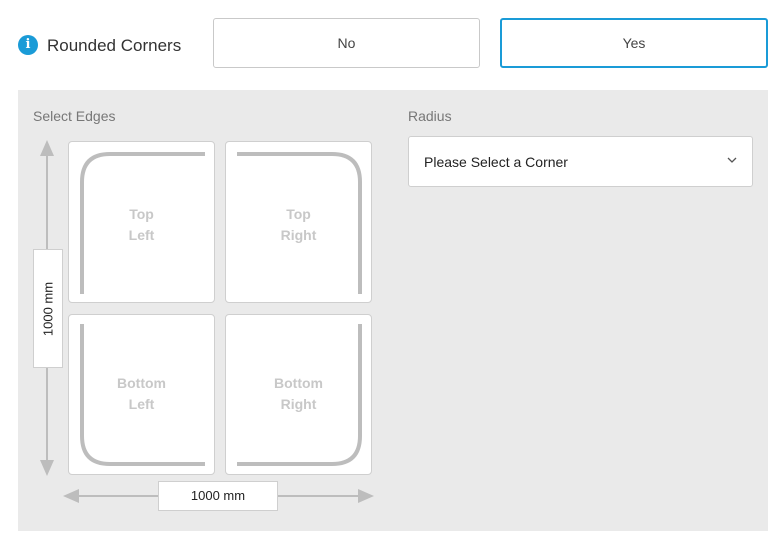 This screenshot has width=784, height=540. What do you see at coordinates (141, 394) in the screenshot?
I see `corner-bottom-left: Bottom Left` at bounding box center [141, 394].